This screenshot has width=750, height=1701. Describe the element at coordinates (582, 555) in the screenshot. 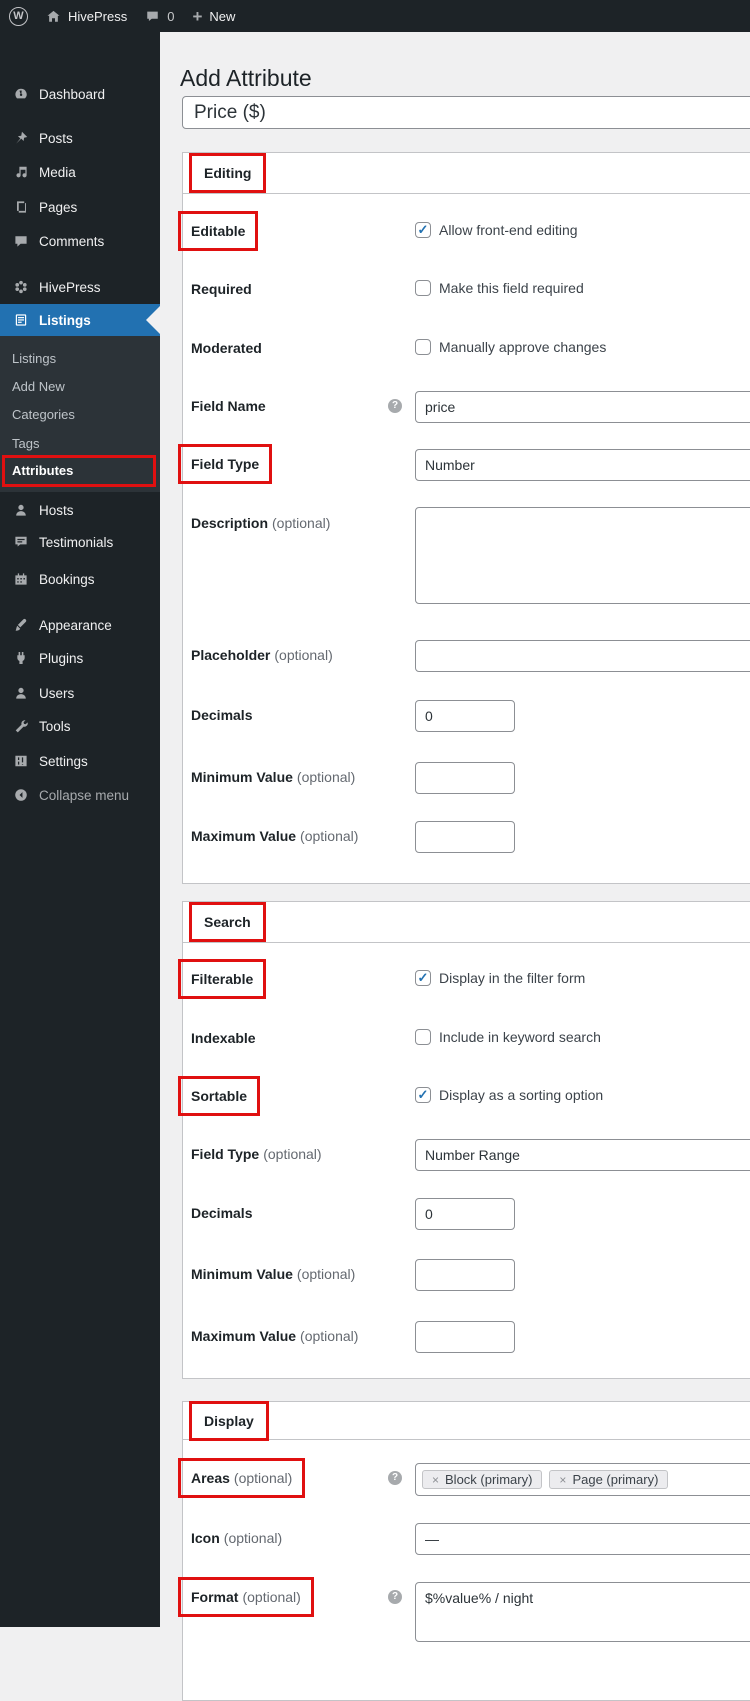

I see `description-textarea` at that location.